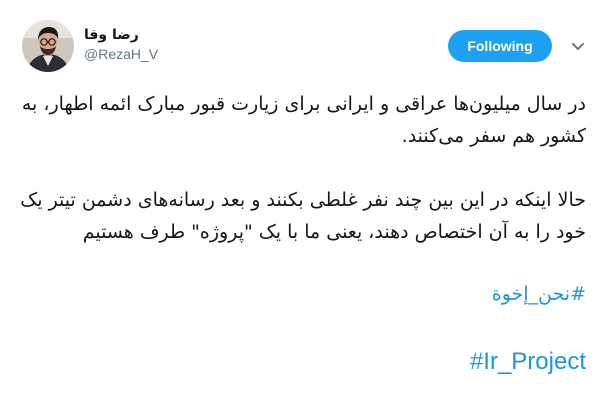 The width and height of the screenshot is (607, 408). Describe the element at coordinates (500, 46) in the screenshot. I see `following-button: Following` at that location.